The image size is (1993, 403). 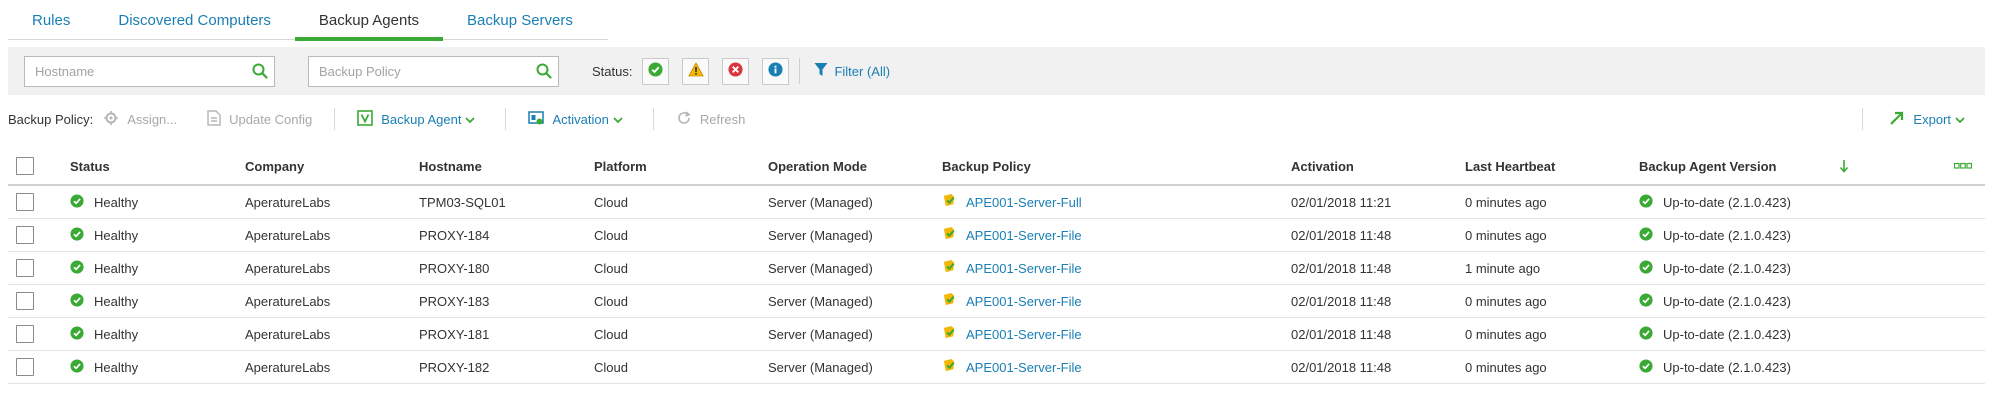 What do you see at coordinates (115, 119) in the screenshot?
I see `assign-policy-icon` at bounding box center [115, 119].